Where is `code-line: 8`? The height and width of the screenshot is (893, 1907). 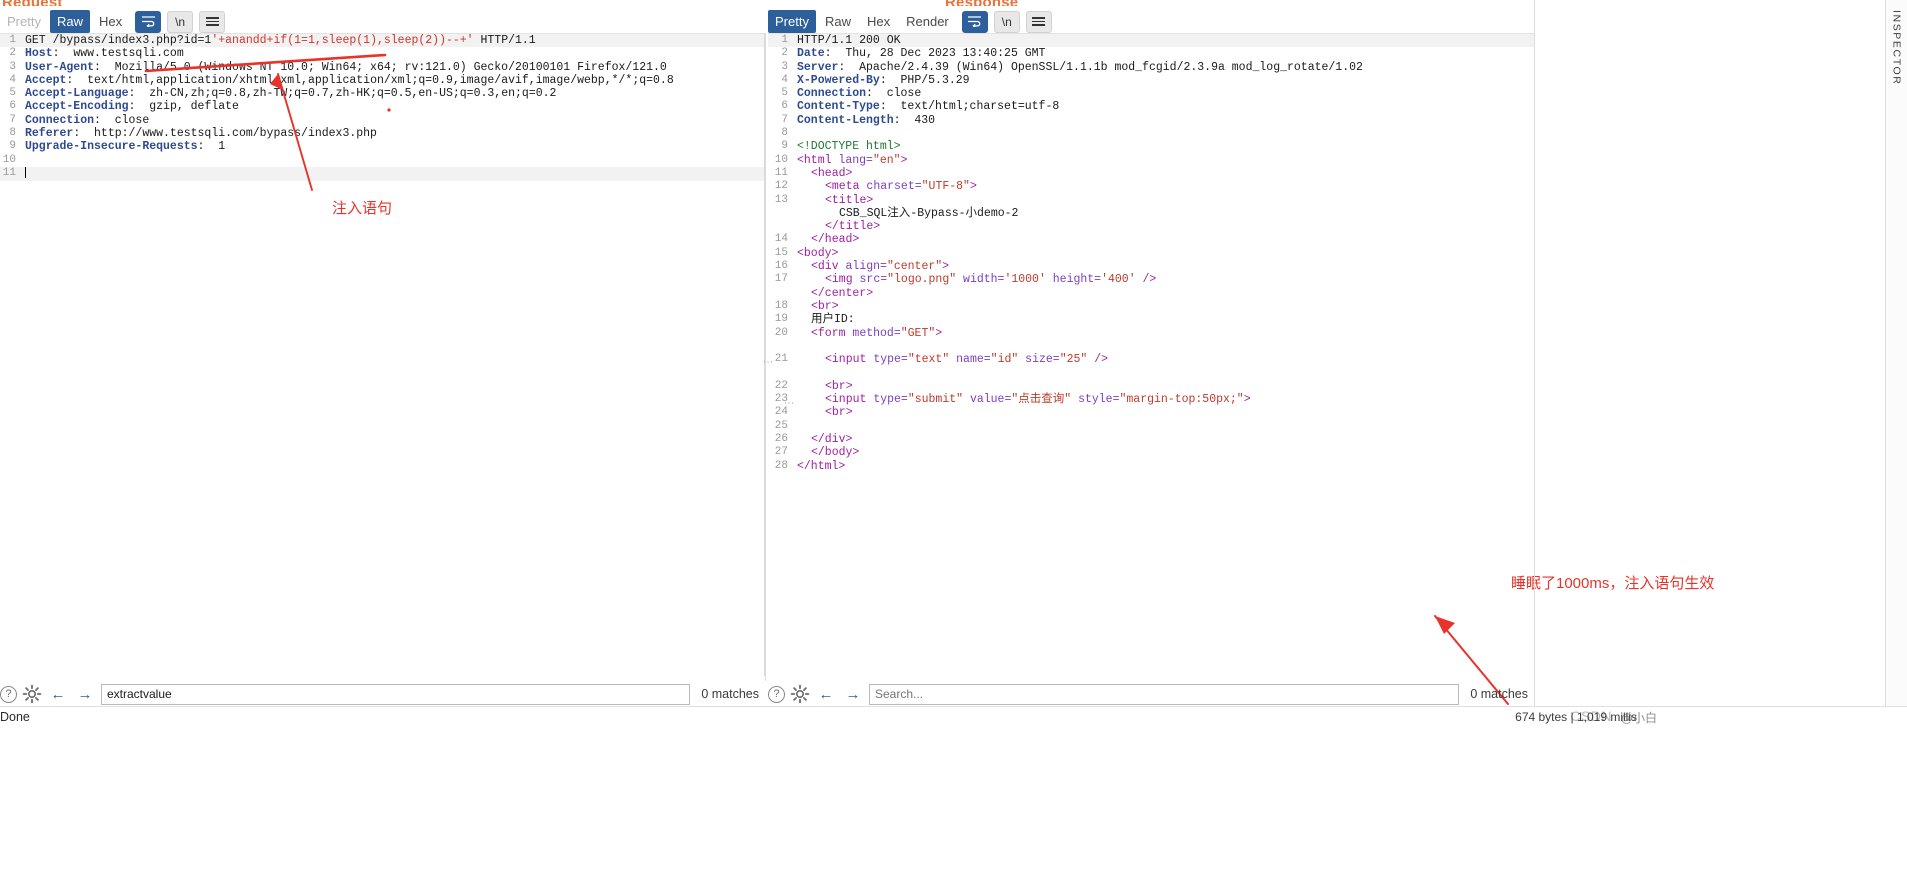
code-line: 8 is located at coordinates (1151, 133).